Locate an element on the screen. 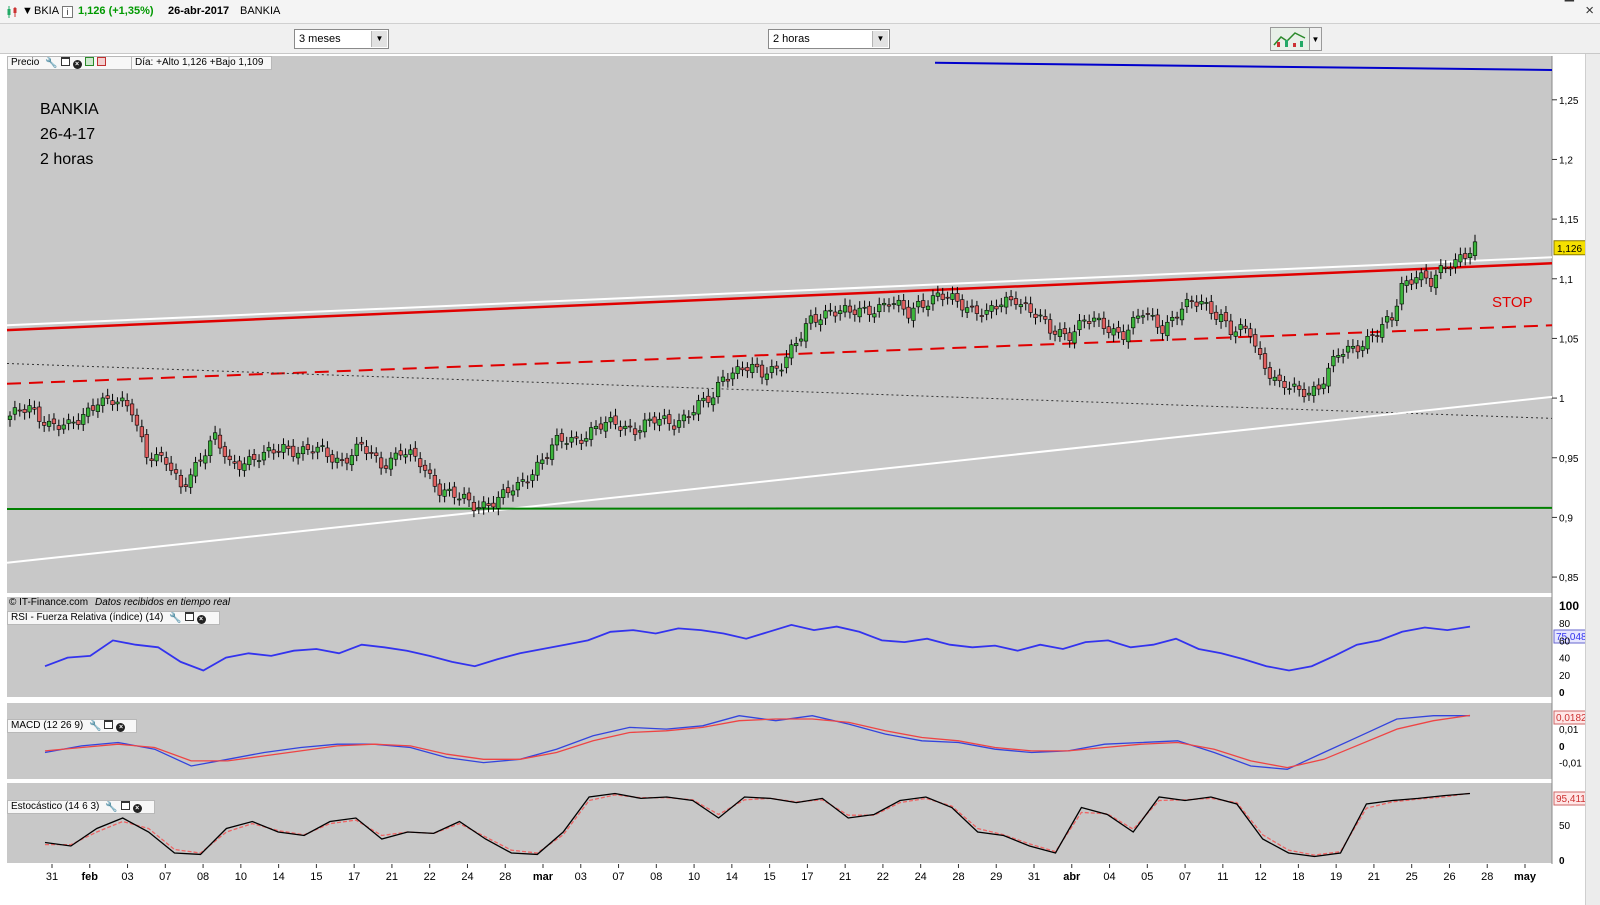  day-info-text: Día: +Alto 1,126 +Bajo 1,109 is located at coordinates (199, 62).